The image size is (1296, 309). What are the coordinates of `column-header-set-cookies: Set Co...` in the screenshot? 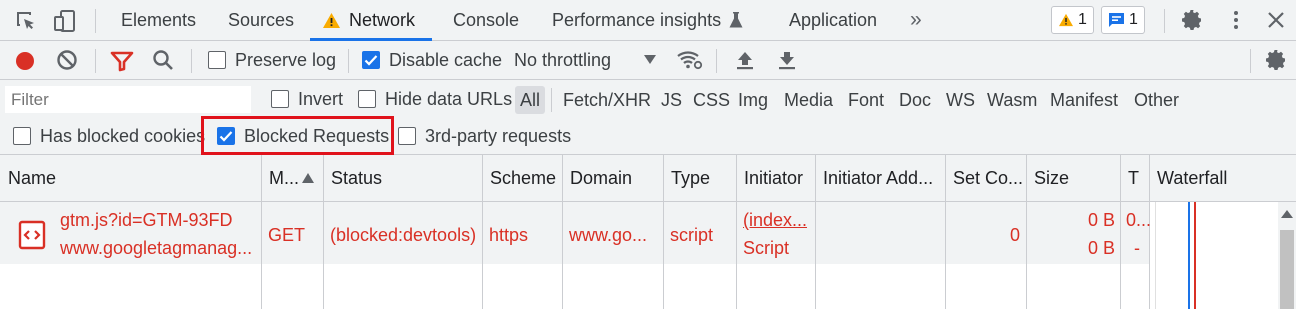 It's located at (985, 178).